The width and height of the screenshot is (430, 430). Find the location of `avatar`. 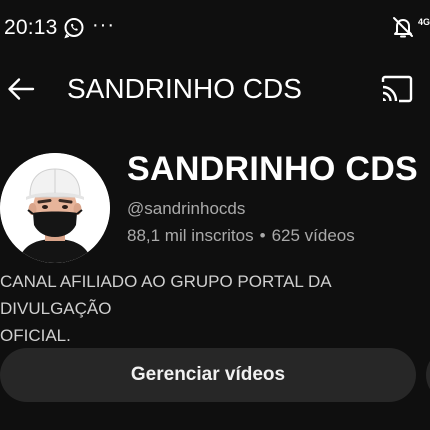

avatar is located at coordinates (55, 208).